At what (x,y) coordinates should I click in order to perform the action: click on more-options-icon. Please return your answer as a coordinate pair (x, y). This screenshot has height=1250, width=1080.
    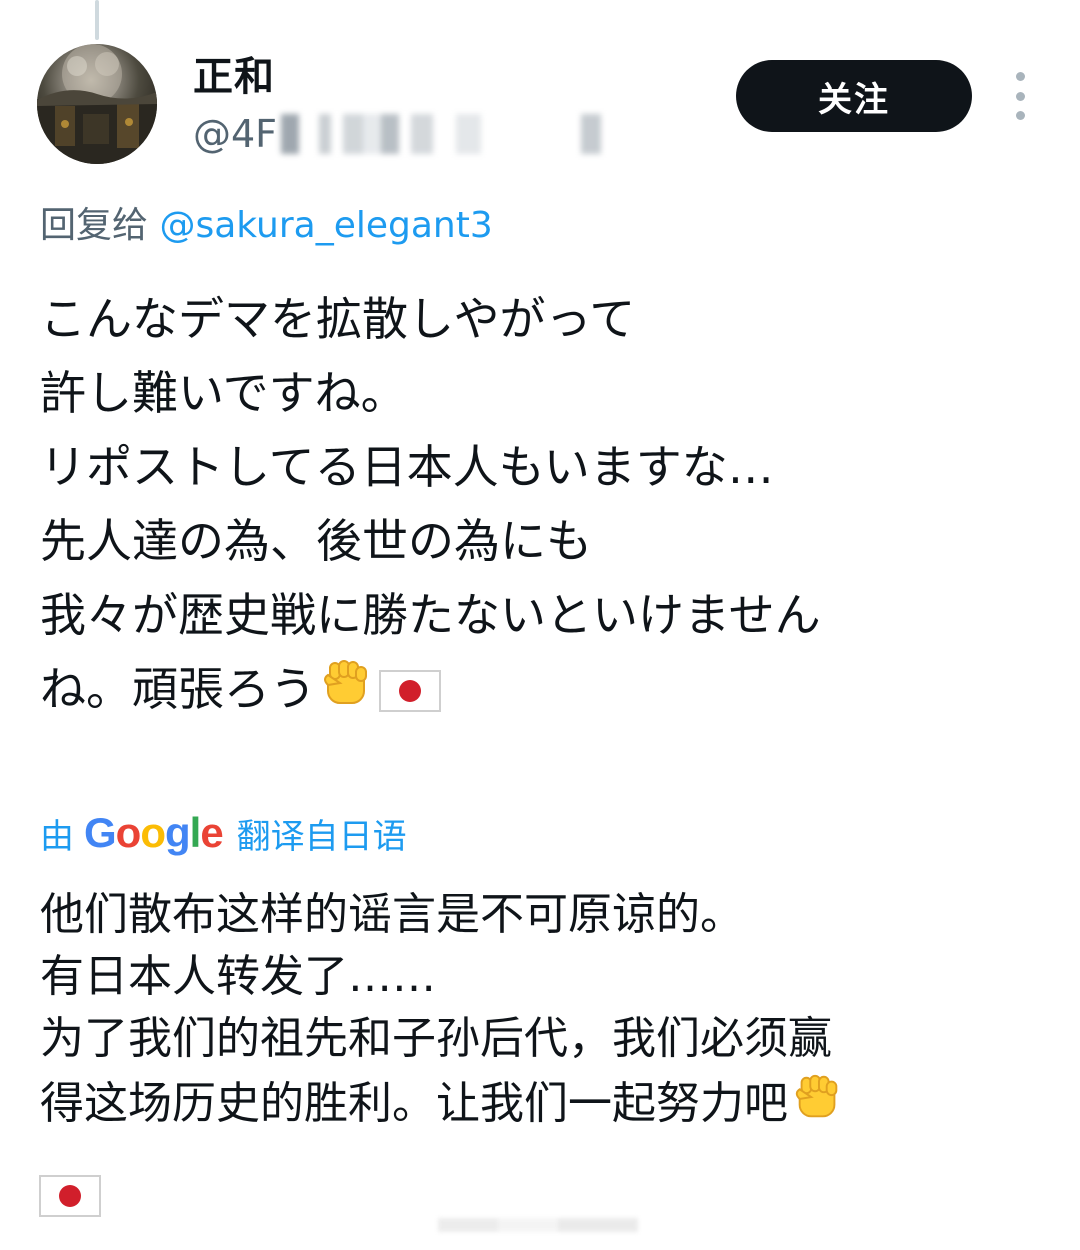
    Looking at the image, I should click on (1020, 96).